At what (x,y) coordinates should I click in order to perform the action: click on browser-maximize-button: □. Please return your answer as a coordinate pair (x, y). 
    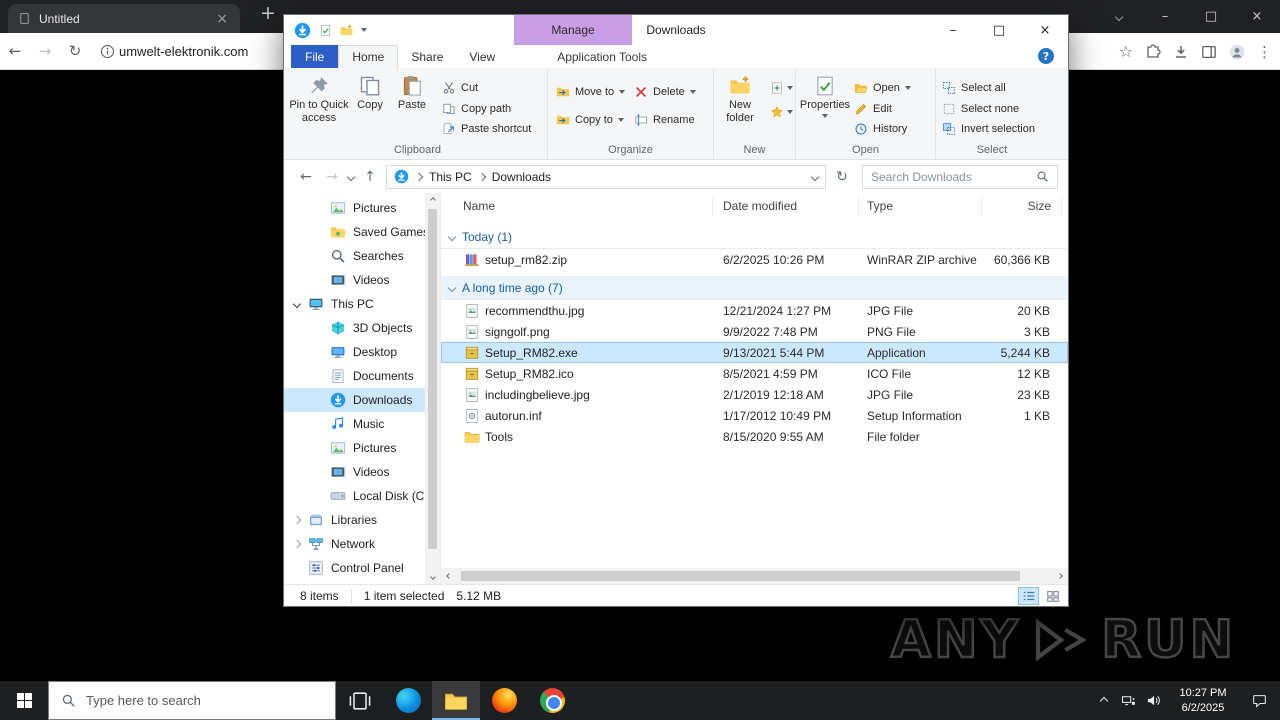
    Looking at the image, I should click on (1211, 16).